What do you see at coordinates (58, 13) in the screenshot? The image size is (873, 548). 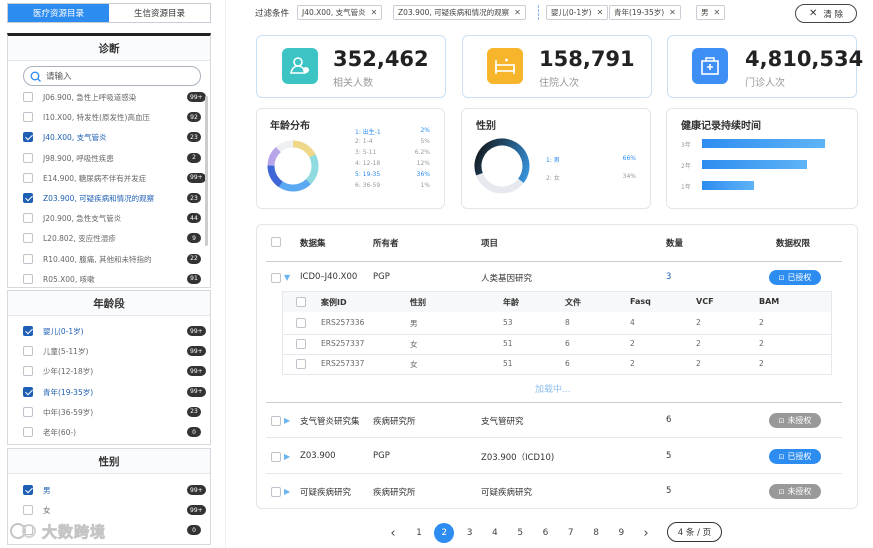 I see `tab-medical-catalog: 医疗资源目录` at bounding box center [58, 13].